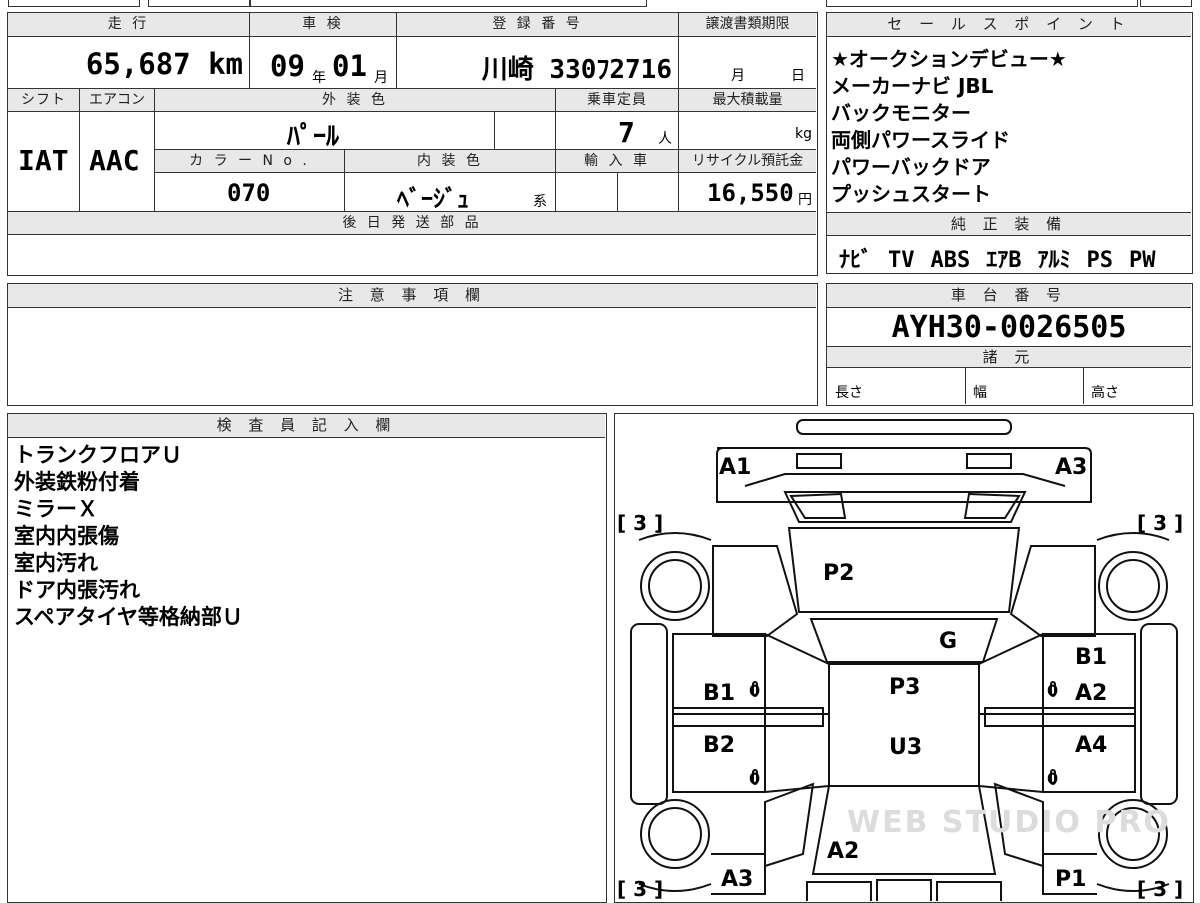  Describe the element at coordinates (1091, 657) in the screenshot. I see `code-b1-right: B1` at that location.